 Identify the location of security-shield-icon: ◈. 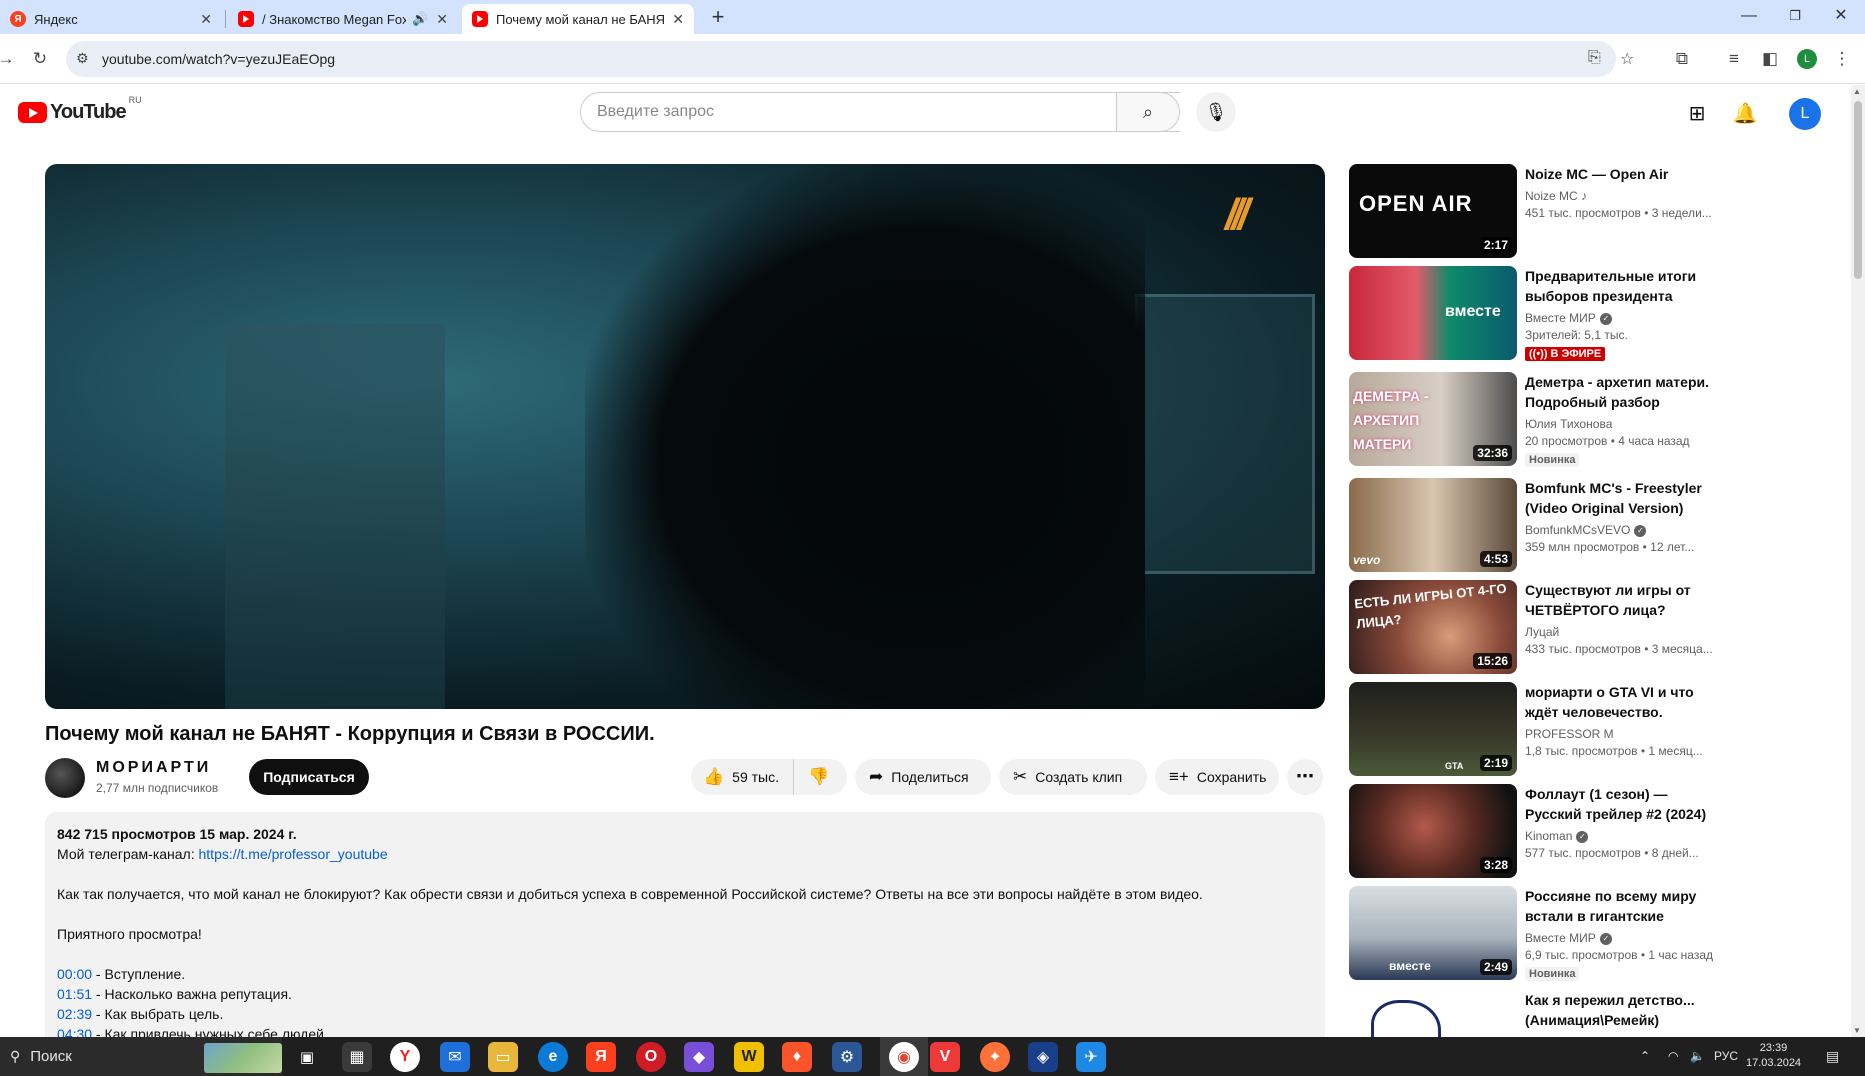
(1043, 1057).